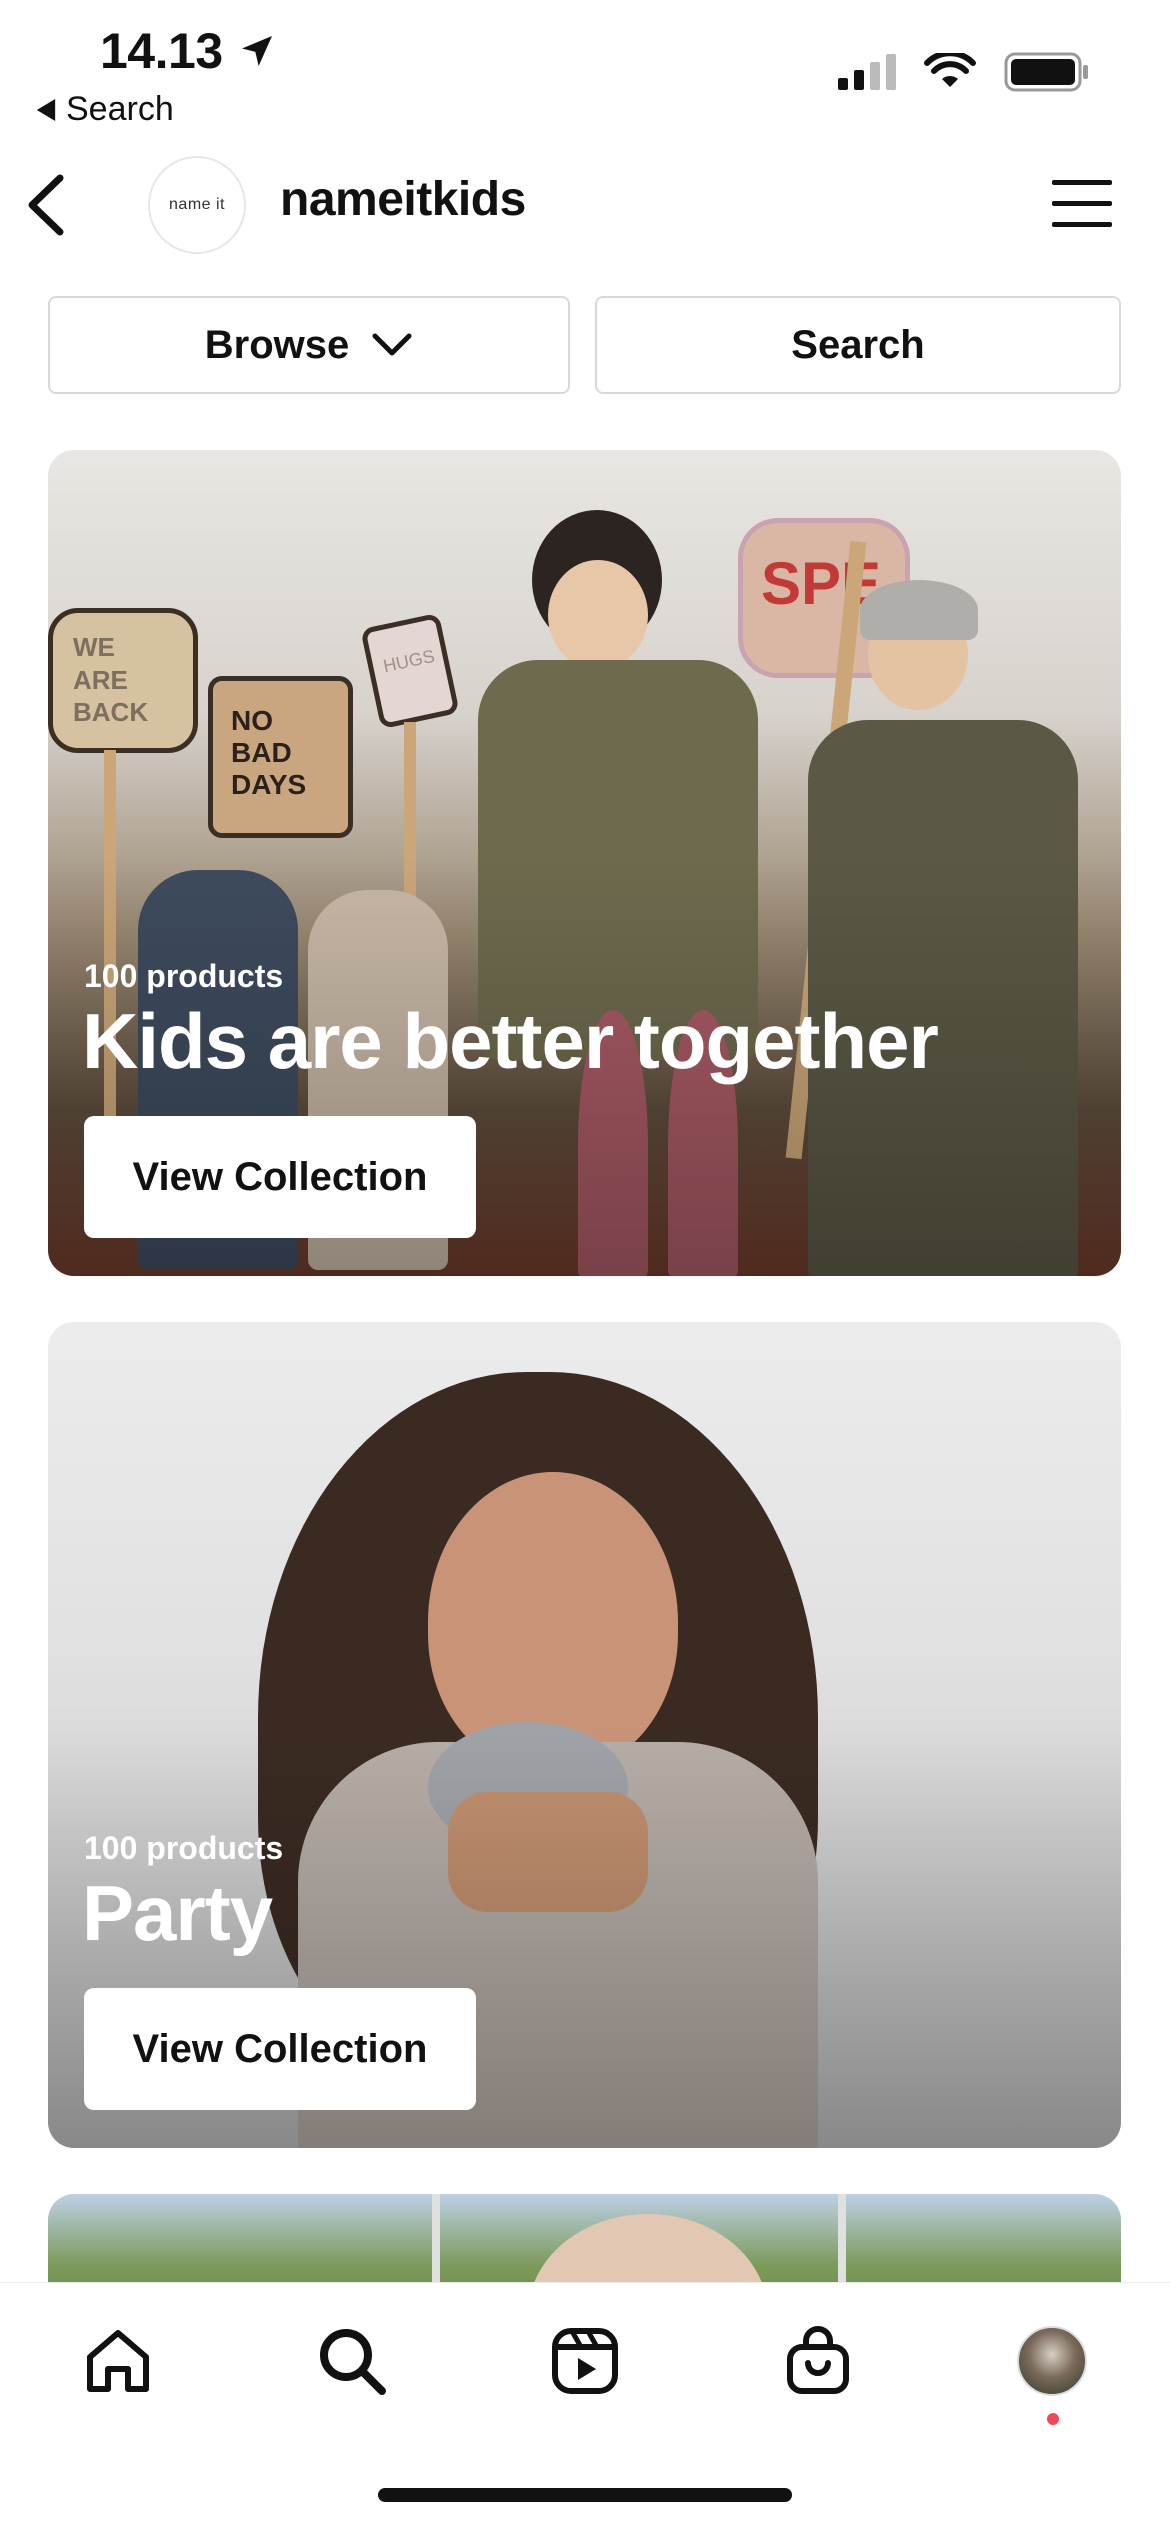  What do you see at coordinates (510, 1041) in the screenshot?
I see `collection-title: Kids are better together` at bounding box center [510, 1041].